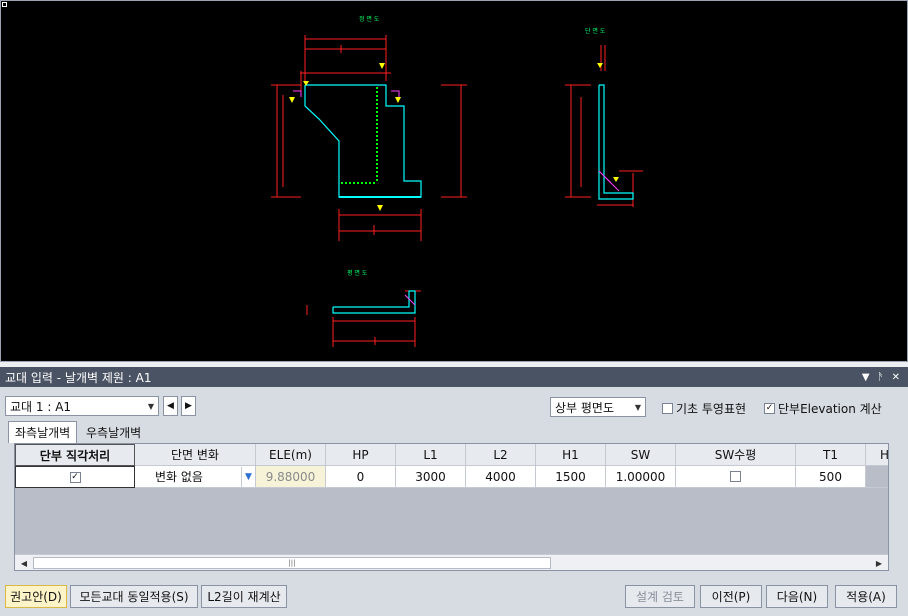 Image resolution: width=908 pixels, height=616 pixels. Describe the element at coordinates (731, 596) in the screenshot. I see `prev-button: 이전(P)` at that location.